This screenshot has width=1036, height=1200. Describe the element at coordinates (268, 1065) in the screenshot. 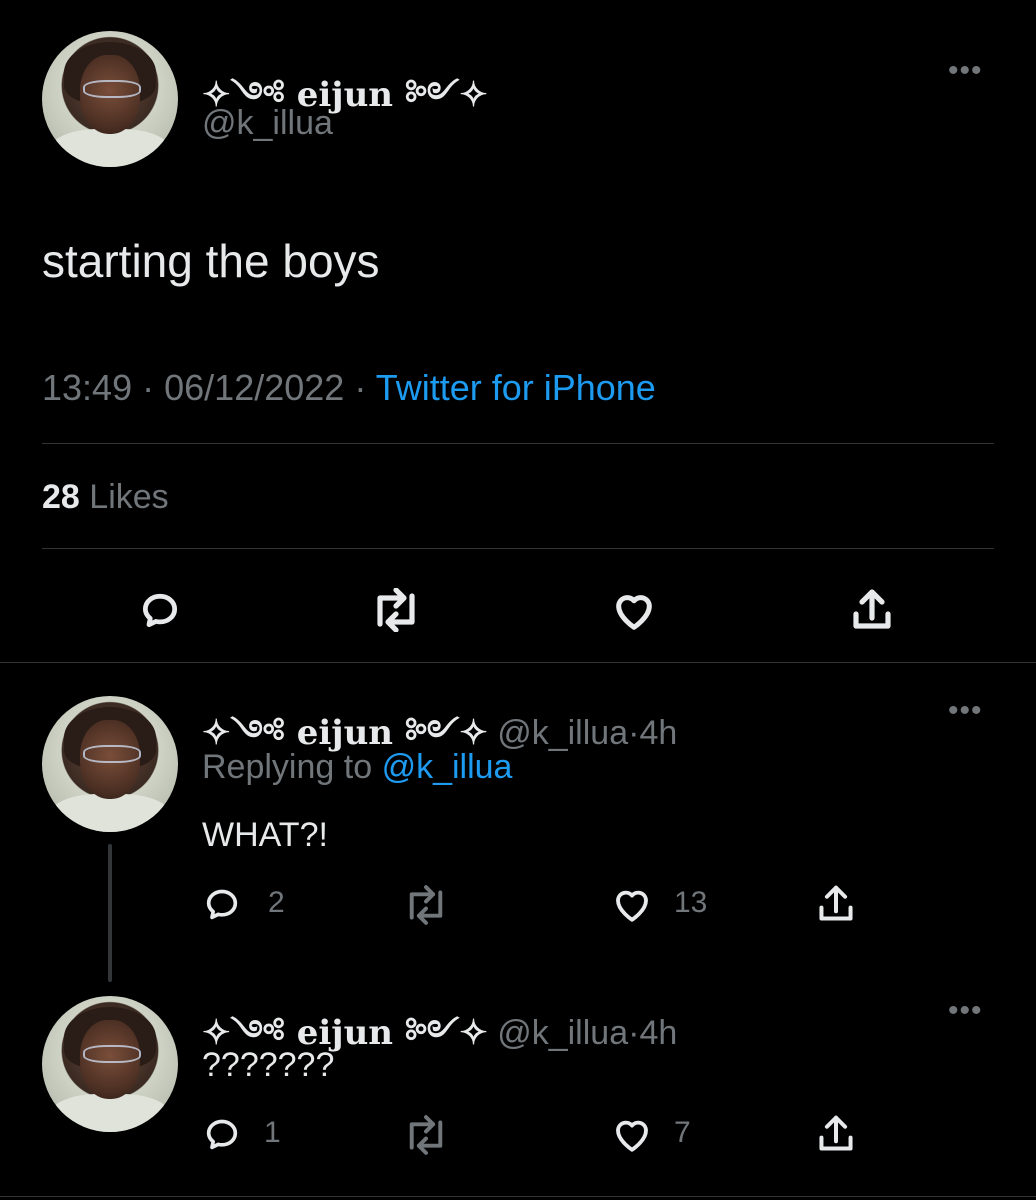

I see `reply-text: ???????` at that location.